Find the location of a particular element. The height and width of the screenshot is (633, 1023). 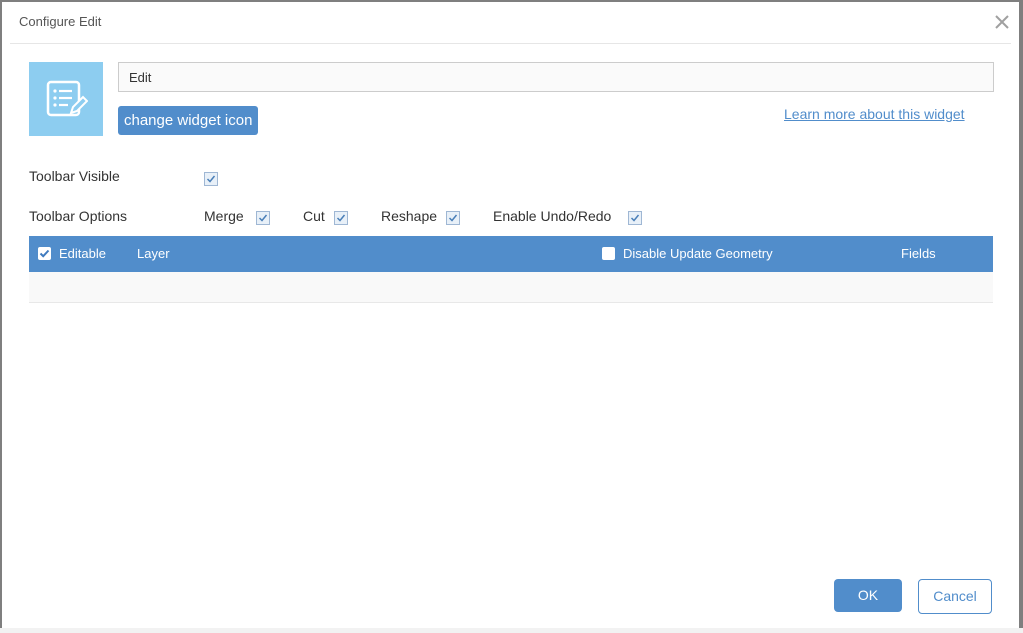

background-strip is located at coordinates (511, 630).